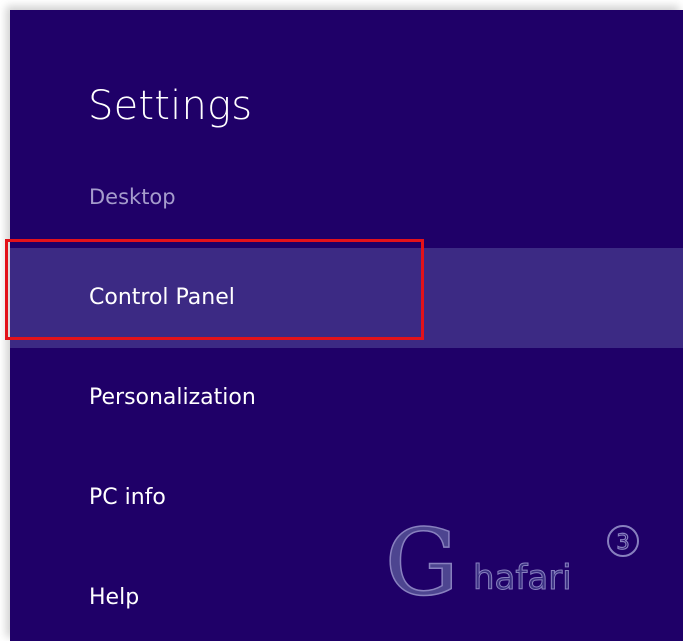 This screenshot has width=683, height=641. What do you see at coordinates (422, 557) in the screenshot?
I see `watermark-initial: G` at bounding box center [422, 557].